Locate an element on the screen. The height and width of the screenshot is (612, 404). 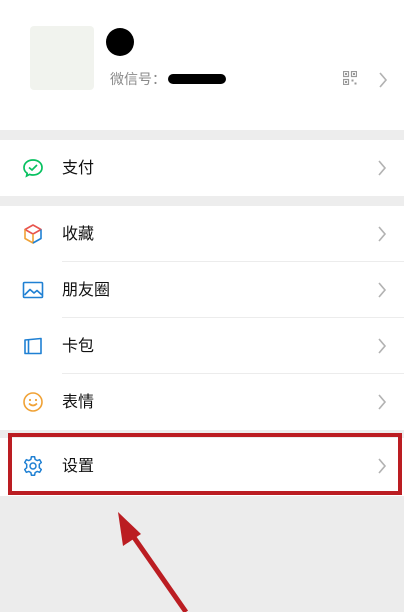
menu-item-stickers: 表情 is located at coordinates (202, 402).